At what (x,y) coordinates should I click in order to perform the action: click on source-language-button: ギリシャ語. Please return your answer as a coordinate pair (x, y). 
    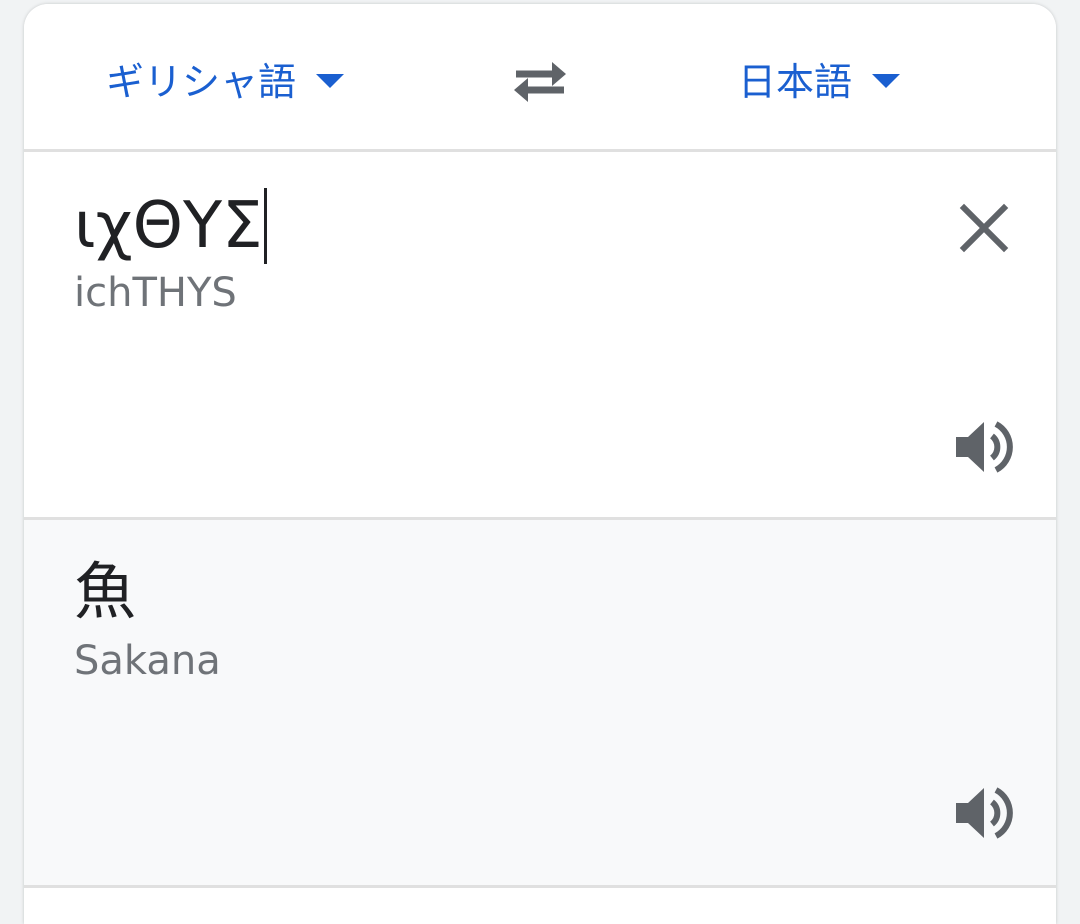
    Looking at the image, I should click on (225, 78).